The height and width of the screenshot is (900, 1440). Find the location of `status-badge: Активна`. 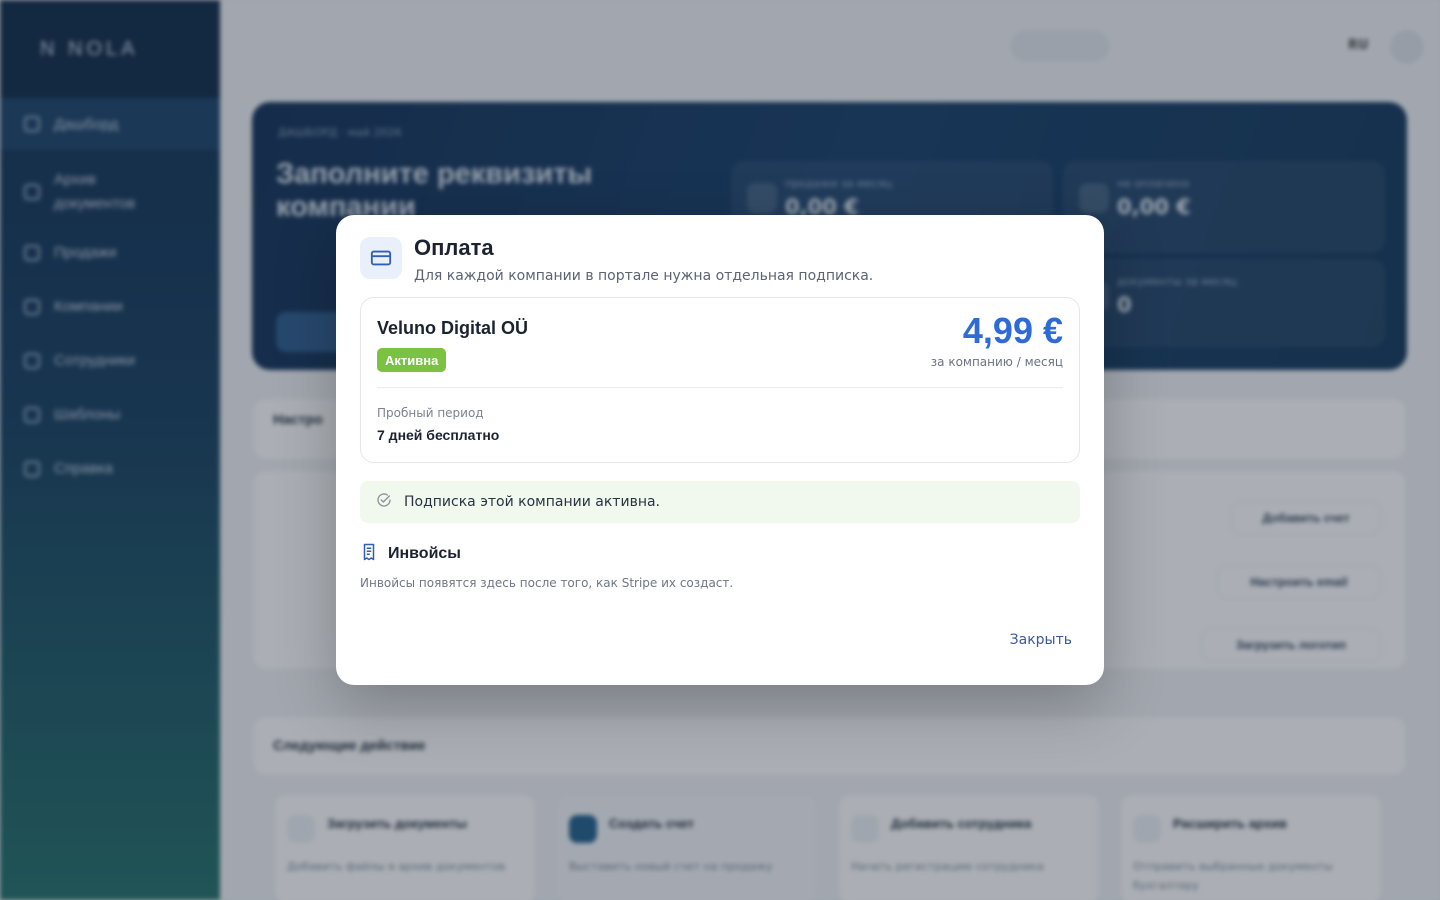

status-badge: Активна is located at coordinates (412, 360).